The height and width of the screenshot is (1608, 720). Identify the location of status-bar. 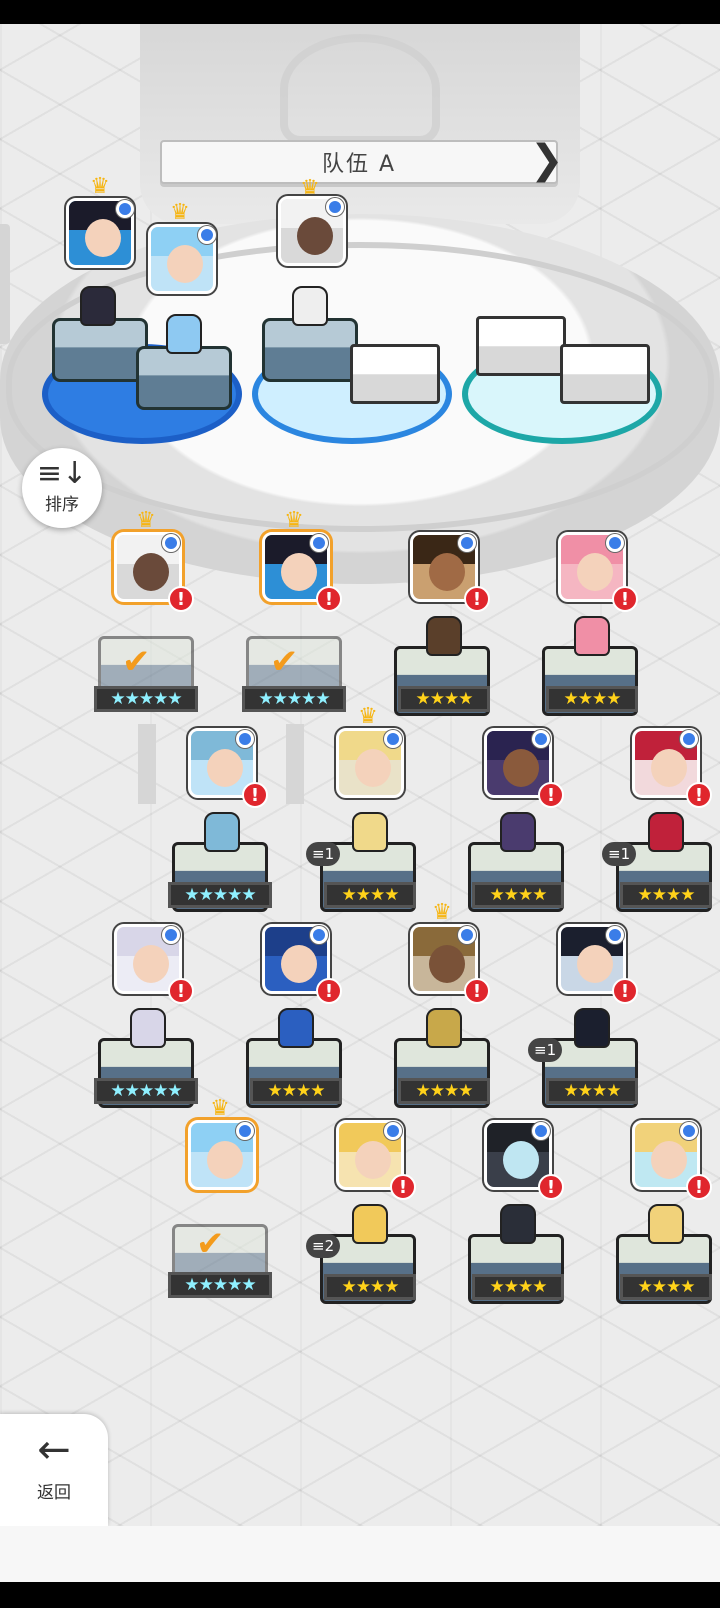
(360, 12).